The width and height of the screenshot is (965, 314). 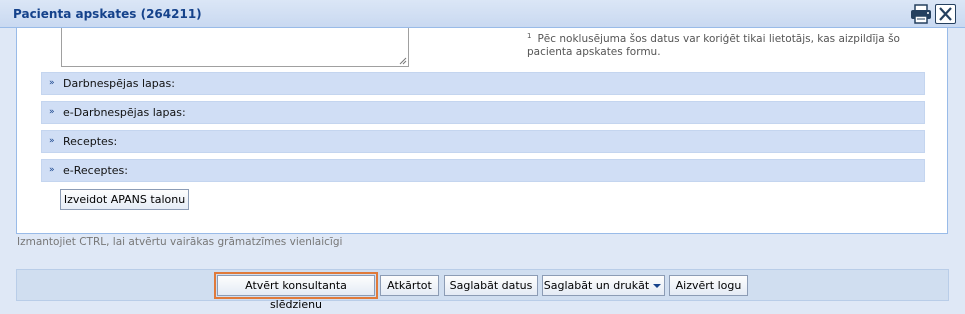 I want to click on window-titlebar: Pacienta apskates (264211), so click(x=482, y=14).